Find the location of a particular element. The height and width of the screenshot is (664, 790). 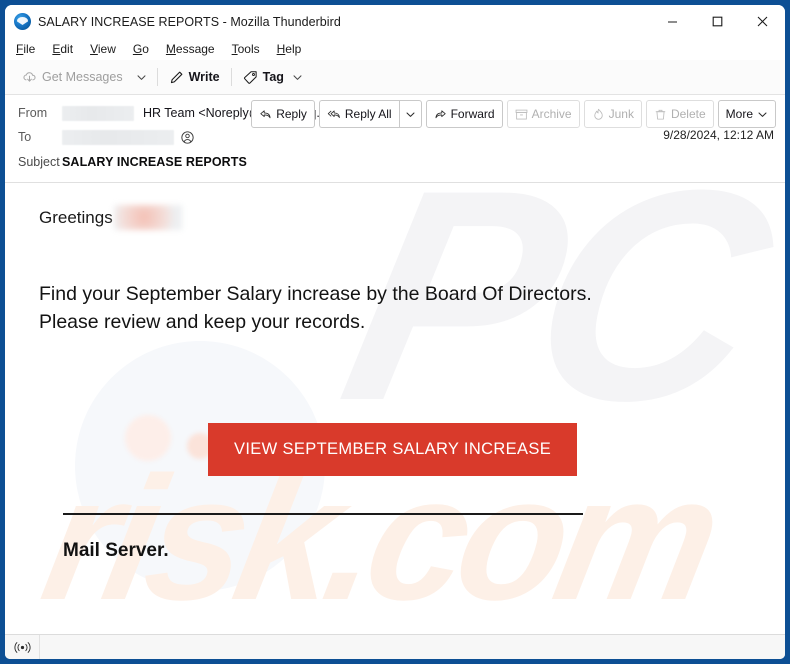

write-label: Write is located at coordinates (204, 77).